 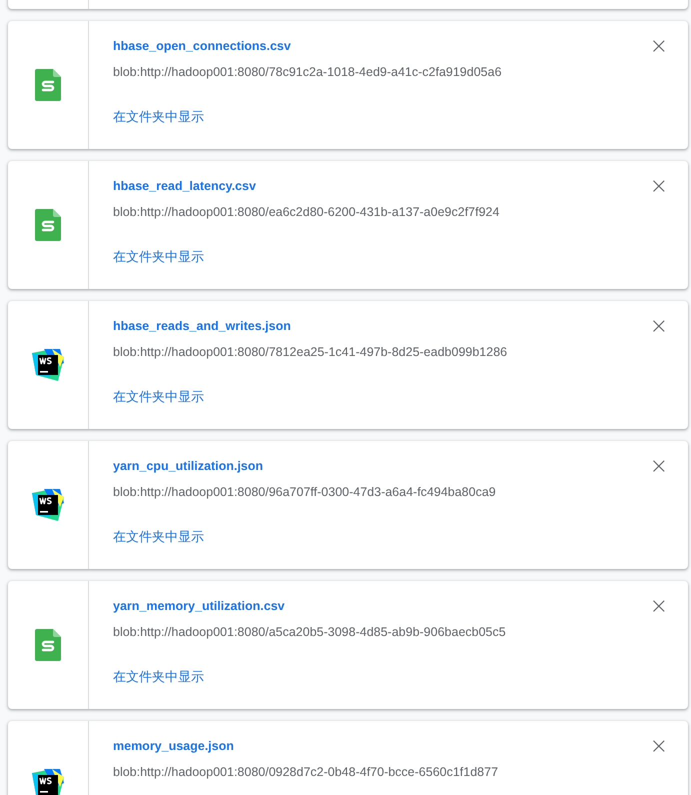 What do you see at coordinates (184, 186) in the screenshot?
I see `file-name-link: hbase_read_latency.csv` at bounding box center [184, 186].